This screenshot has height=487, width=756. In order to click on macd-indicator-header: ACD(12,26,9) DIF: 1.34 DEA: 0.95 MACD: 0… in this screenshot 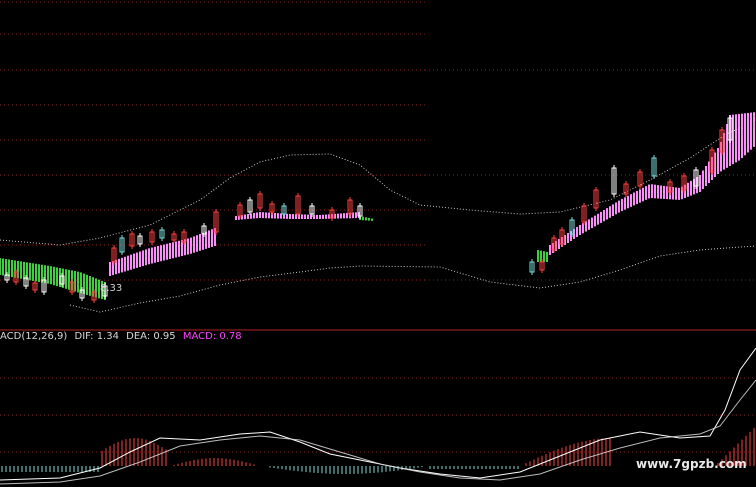, I will do `click(121, 337)`.